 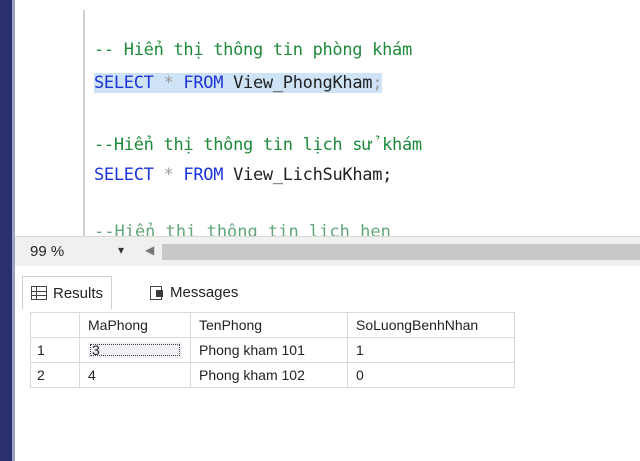 I want to click on column-header-tenphong: TenPhong, so click(x=269, y=325).